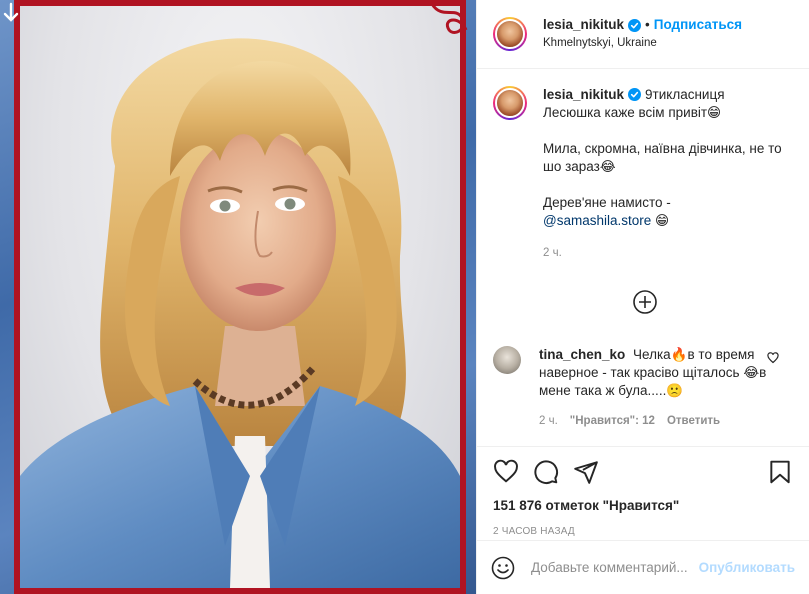 The width and height of the screenshot is (809, 594). Describe the element at coordinates (582, 354) in the screenshot. I see `commenter-username: tina_chen_ko` at that location.